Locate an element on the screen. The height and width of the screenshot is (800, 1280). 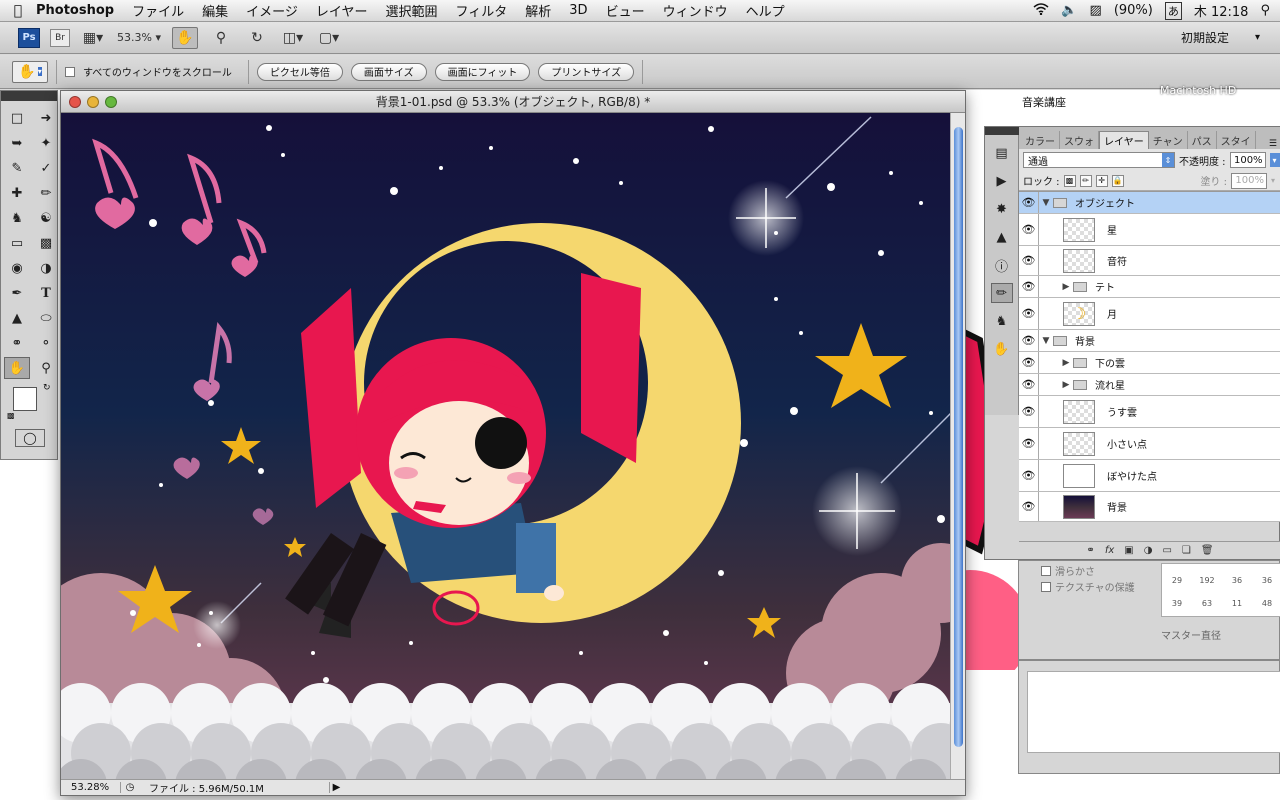
delete-layer-icon: 🗑 is located at coordinates (1207, 550).